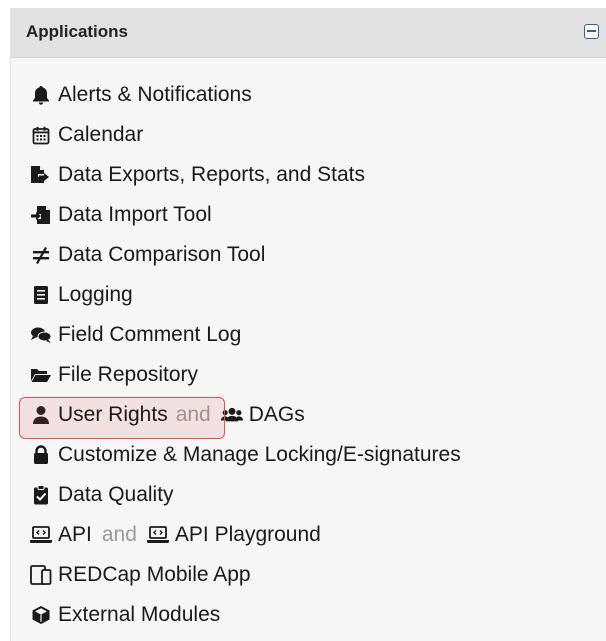 The width and height of the screenshot is (606, 641). What do you see at coordinates (41, 135) in the screenshot?
I see `calendar-icon` at bounding box center [41, 135].